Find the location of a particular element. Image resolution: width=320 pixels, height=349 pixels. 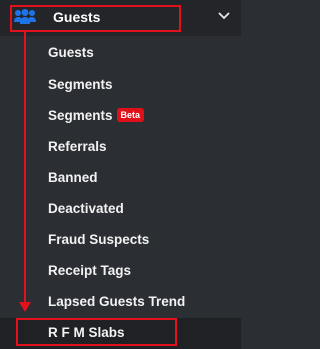

submenu-item-label: Deactivated is located at coordinates (86, 208).